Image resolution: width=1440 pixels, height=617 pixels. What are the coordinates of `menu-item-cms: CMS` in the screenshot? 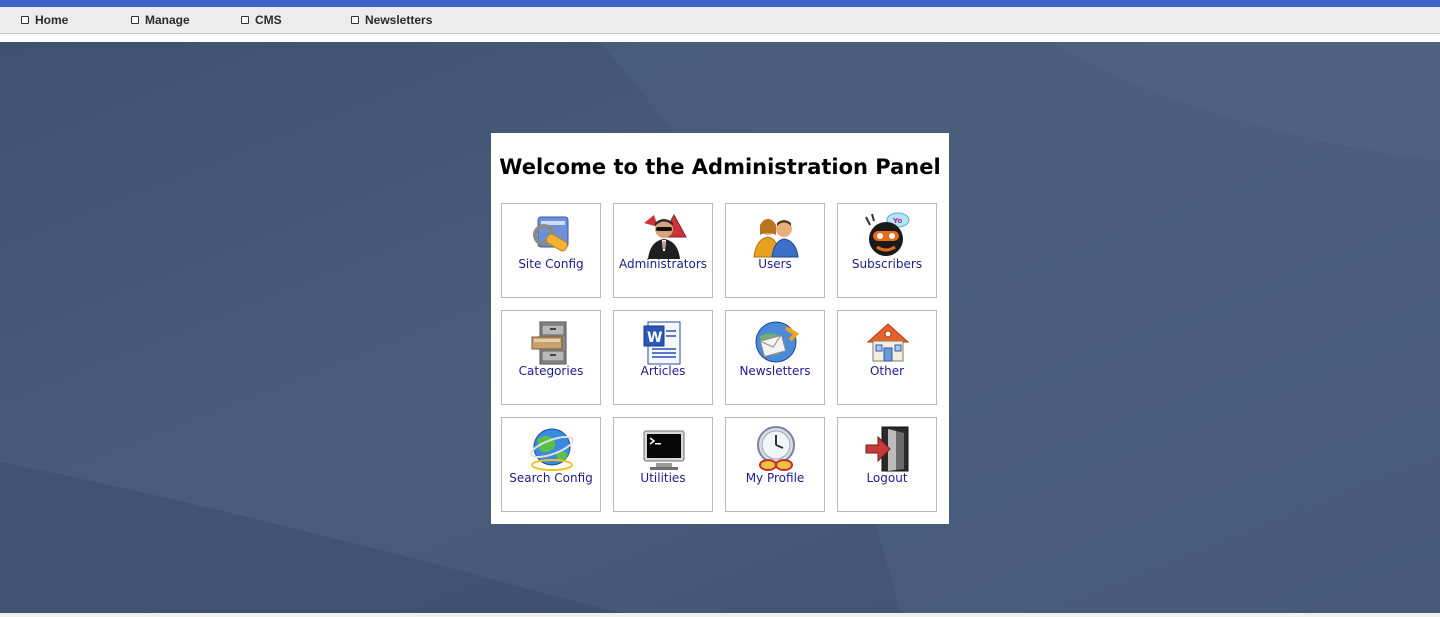 It's located at (261, 20).